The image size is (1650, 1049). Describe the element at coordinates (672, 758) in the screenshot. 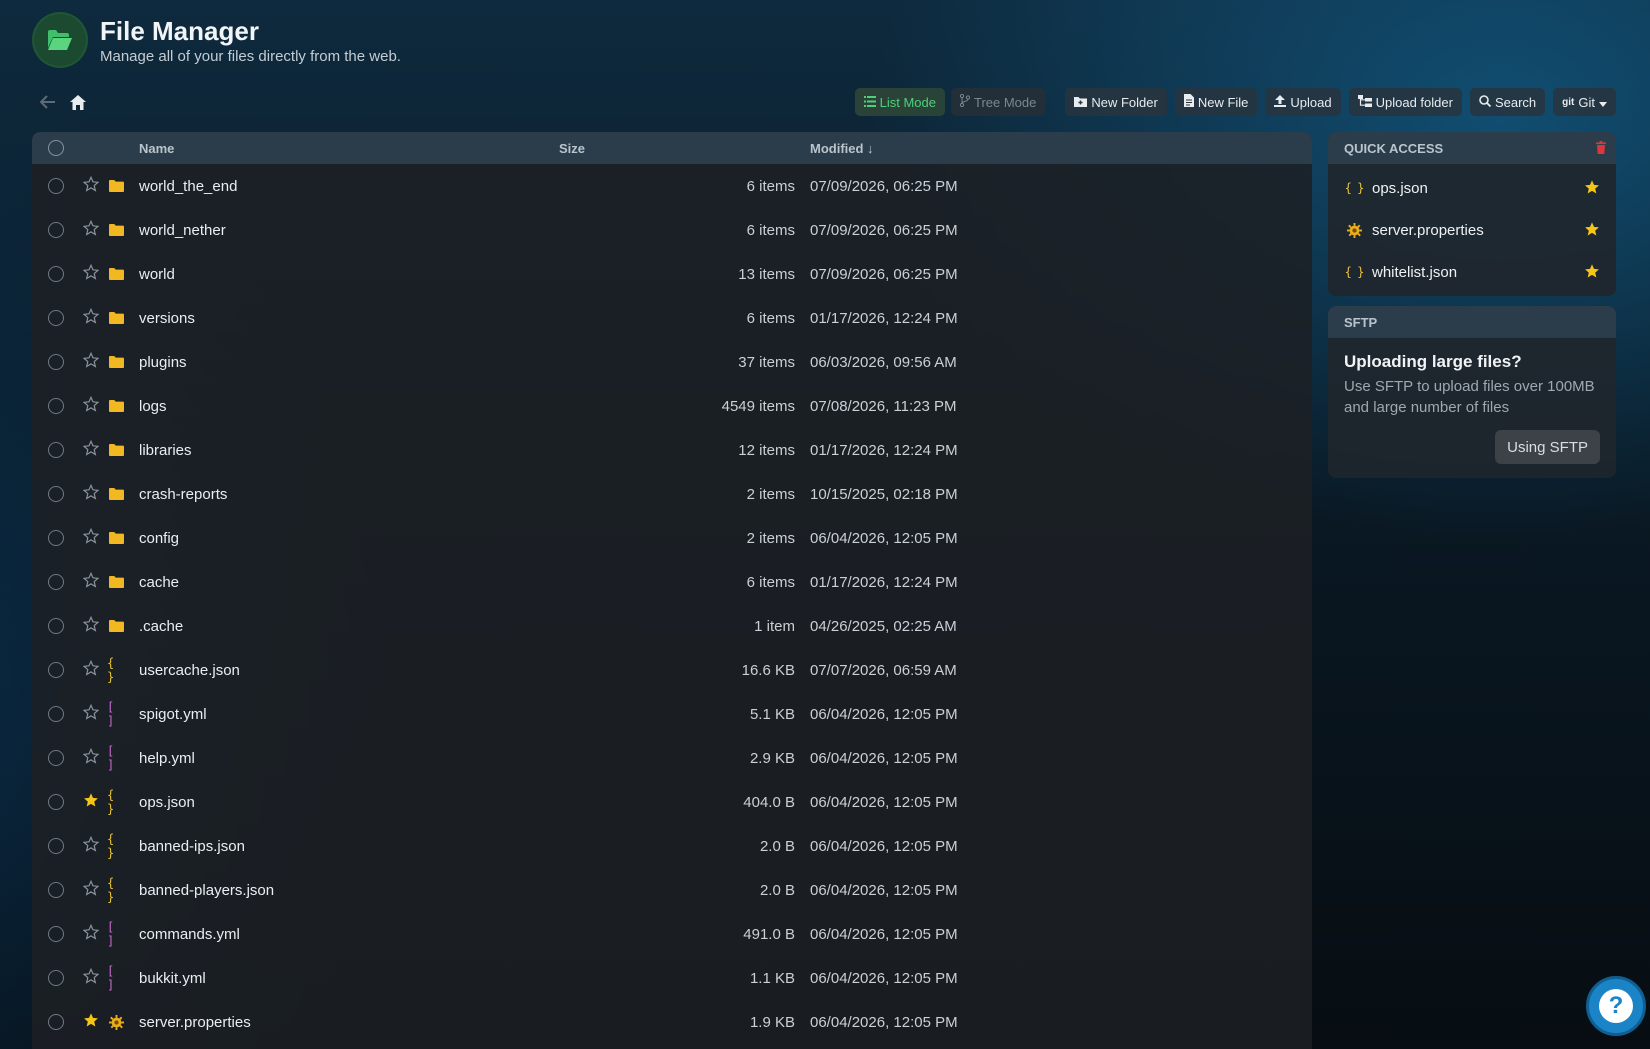

I see `table-row: [ ] help.yml 2.9 KB 06/04/2026, 12:05 PM` at that location.